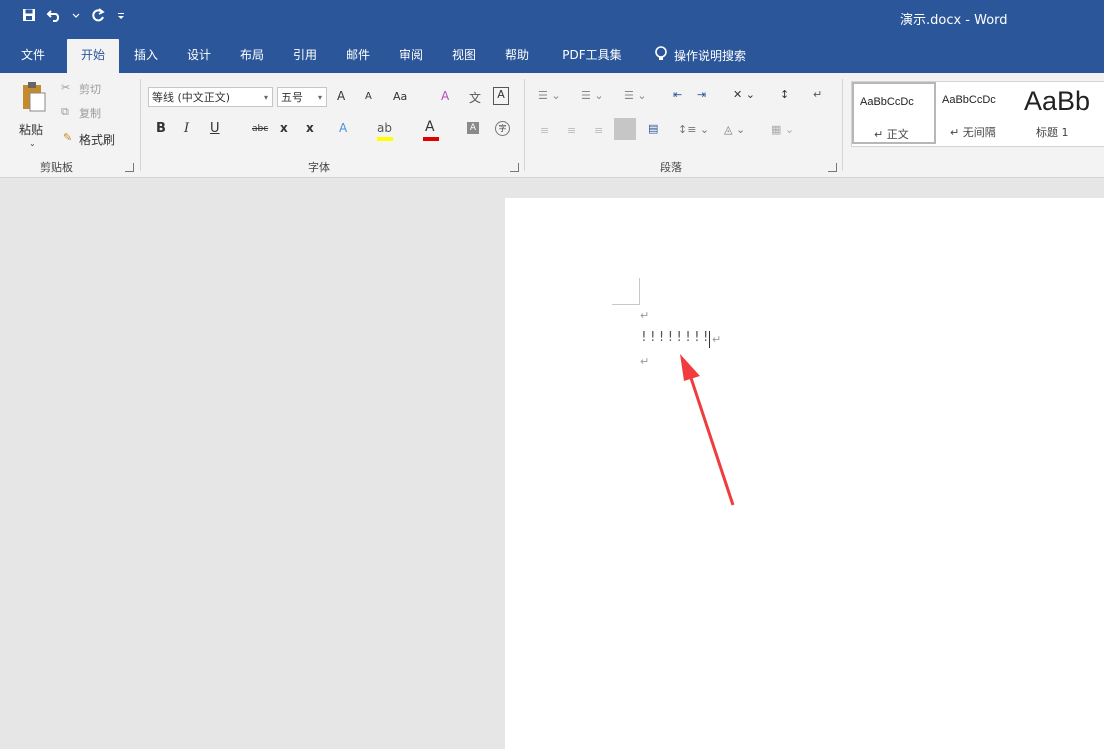  I want to click on annotation-arrow, so click(707, 430).